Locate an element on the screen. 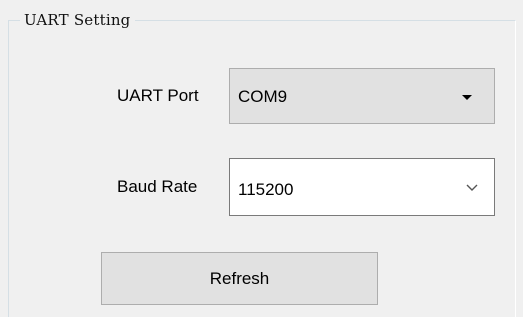 Image resolution: width=523 pixels, height=317 pixels. baud-rate-label: Baud Rate is located at coordinates (157, 186).